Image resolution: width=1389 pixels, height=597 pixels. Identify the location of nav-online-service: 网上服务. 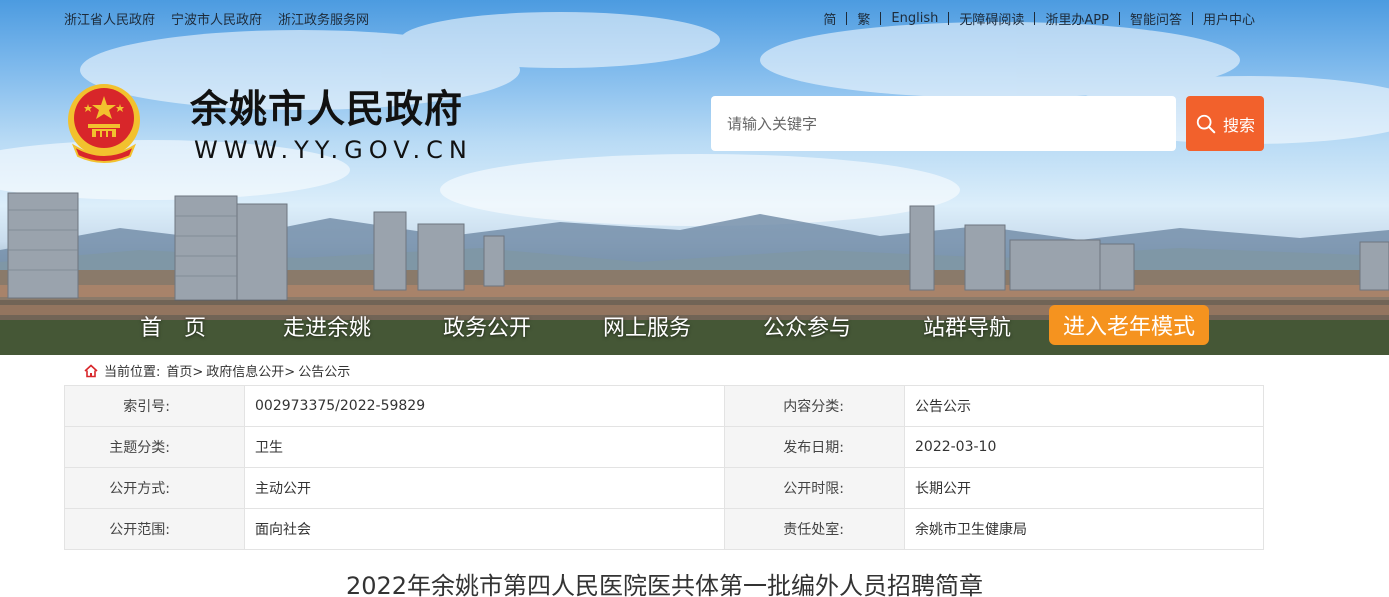
(647, 326).